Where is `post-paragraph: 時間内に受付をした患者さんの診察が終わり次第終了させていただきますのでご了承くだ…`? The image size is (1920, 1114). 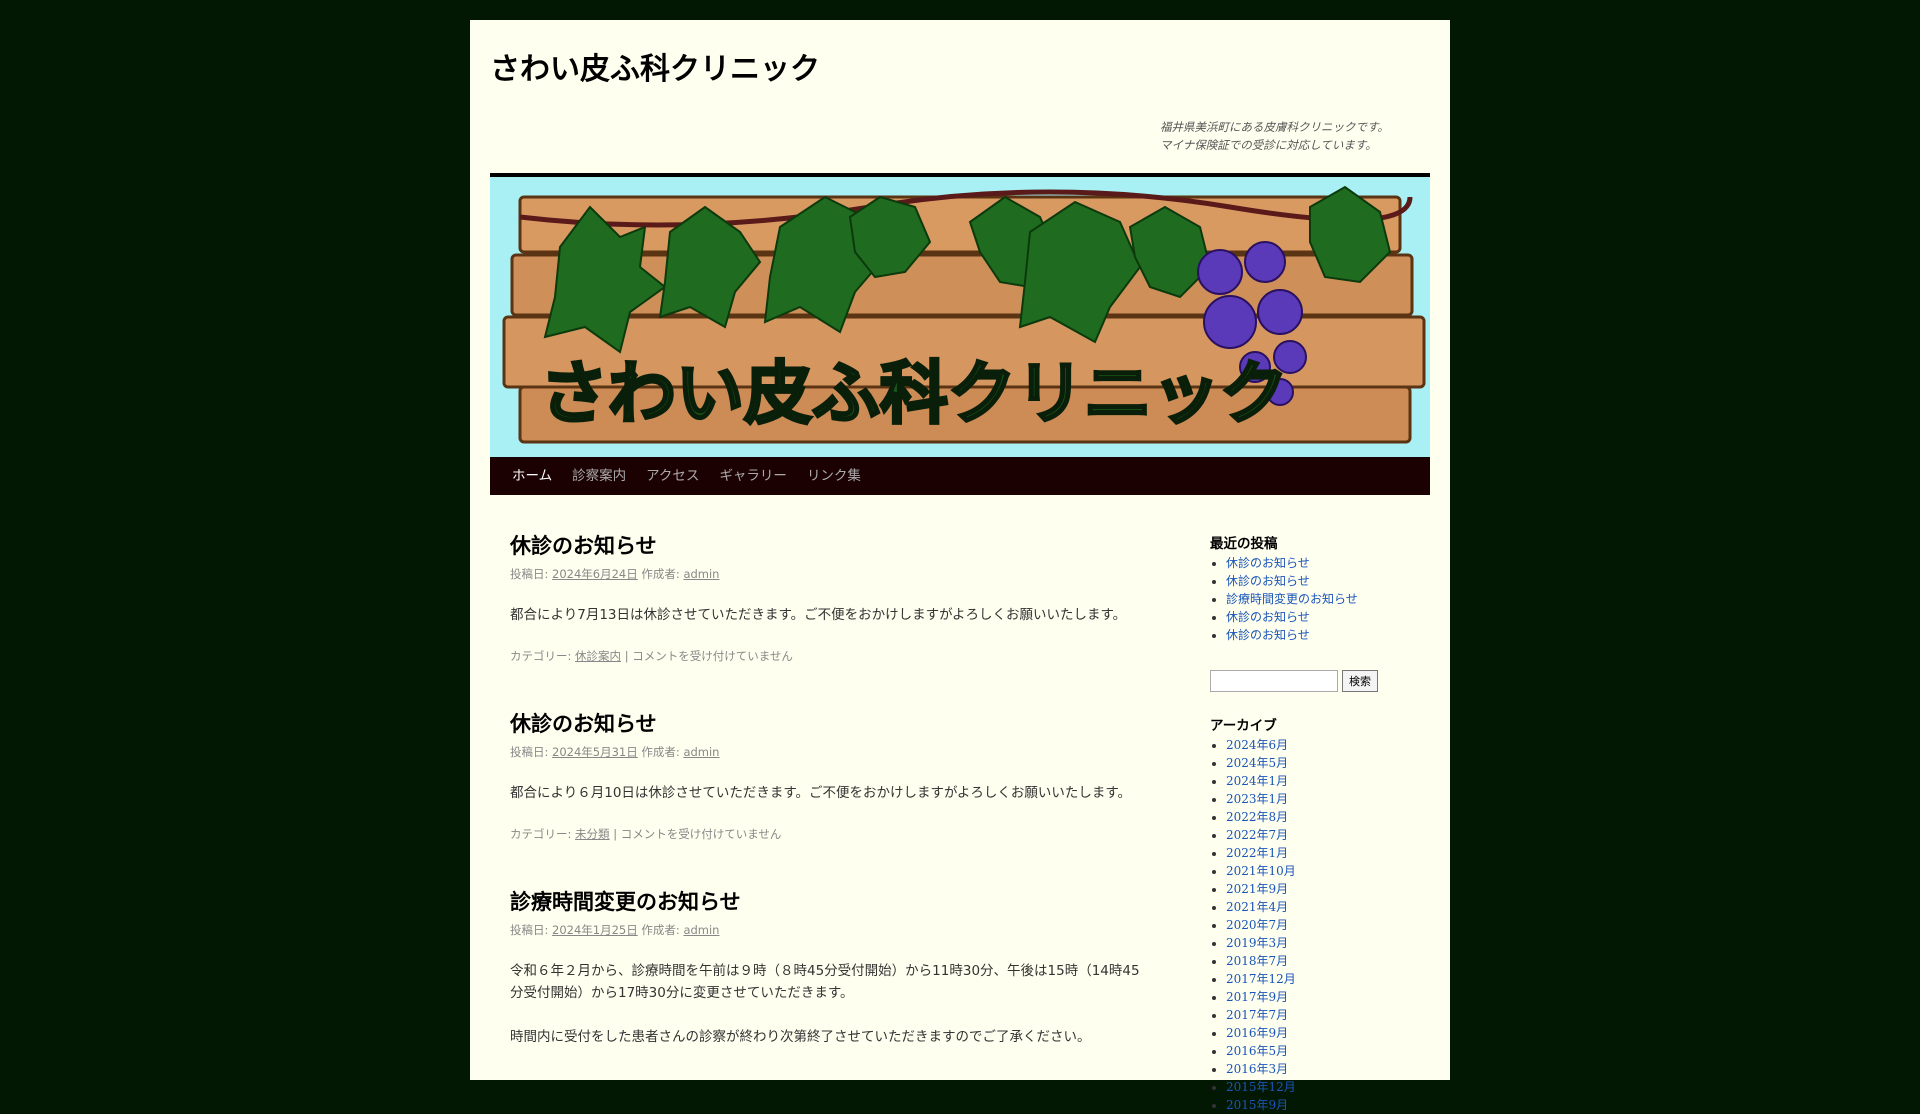
post-paragraph: 時間内に受付をした患者さんの診察が終わり次第終了させていただきますのでご了承くだ… is located at coordinates (800, 1037).